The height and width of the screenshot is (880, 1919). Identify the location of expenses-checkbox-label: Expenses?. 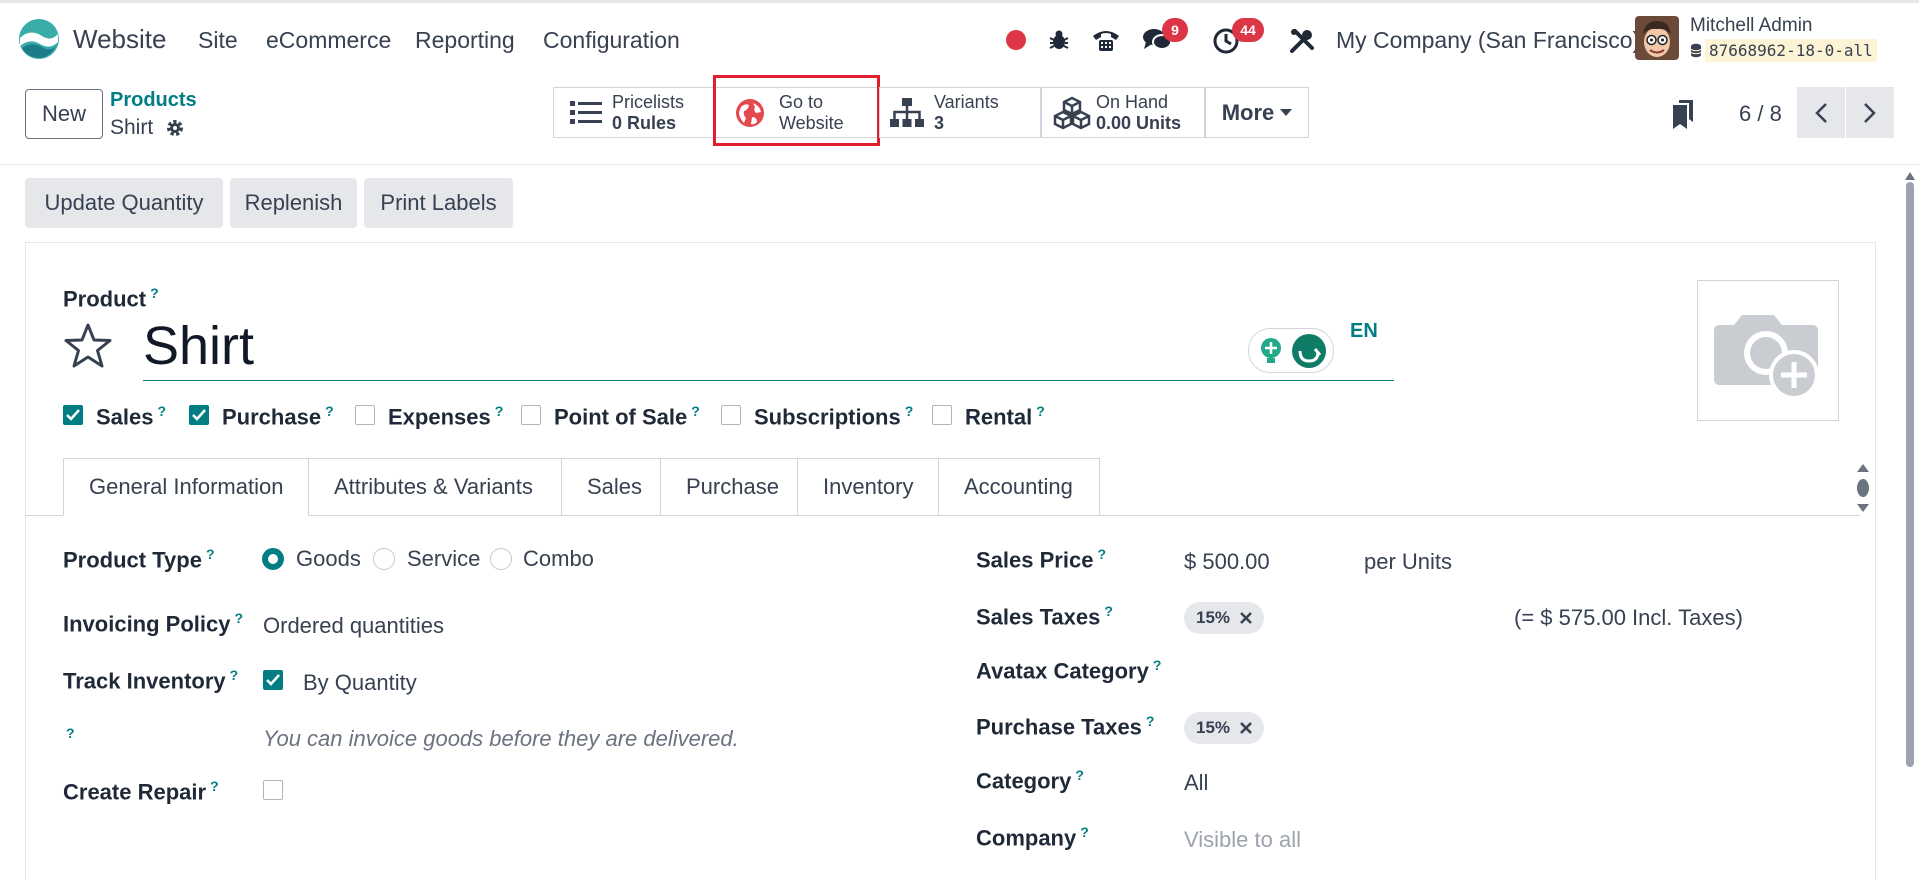
(446, 416).